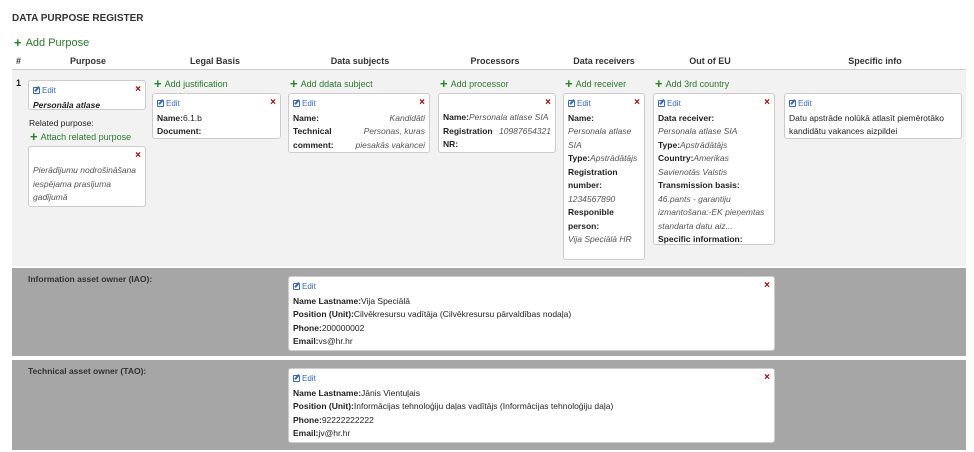 The height and width of the screenshot is (452, 974). What do you see at coordinates (87, 95) in the screenshot?
I see `purpose-card: Edit × Personāla atlase` at bounding box center [87, 95].